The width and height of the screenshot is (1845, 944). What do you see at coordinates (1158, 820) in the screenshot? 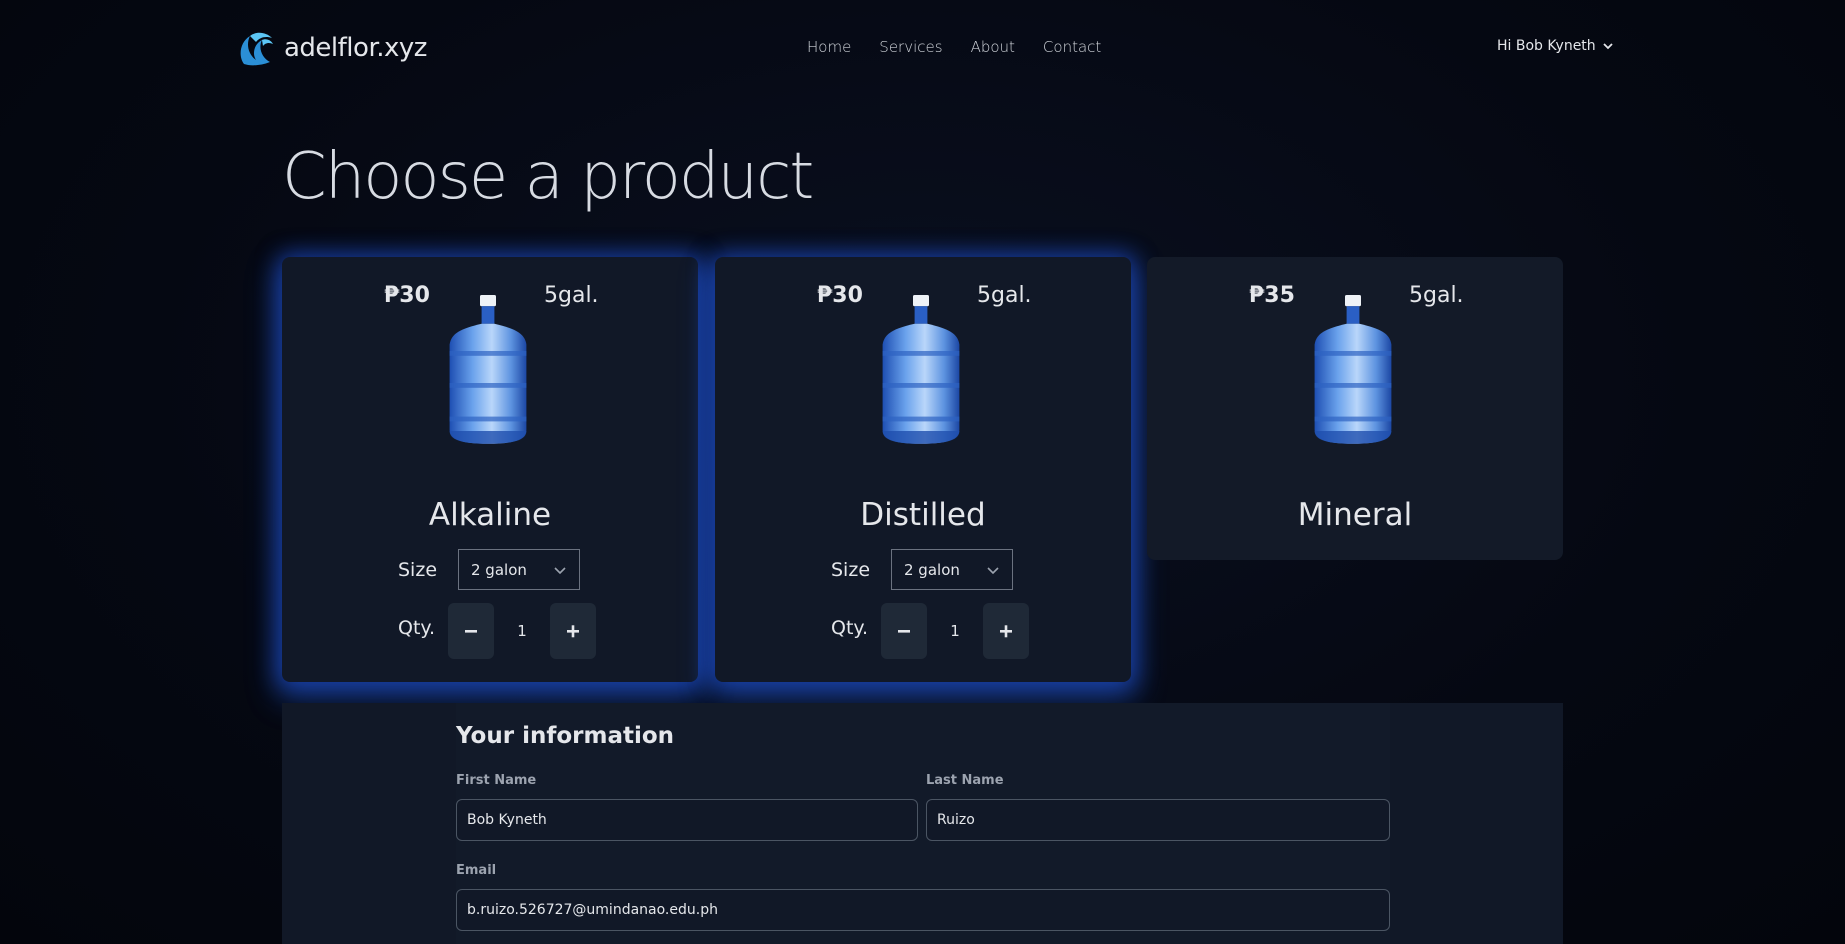
I see `last-name-field: Ruizo` at bounding box center [1158, 820].